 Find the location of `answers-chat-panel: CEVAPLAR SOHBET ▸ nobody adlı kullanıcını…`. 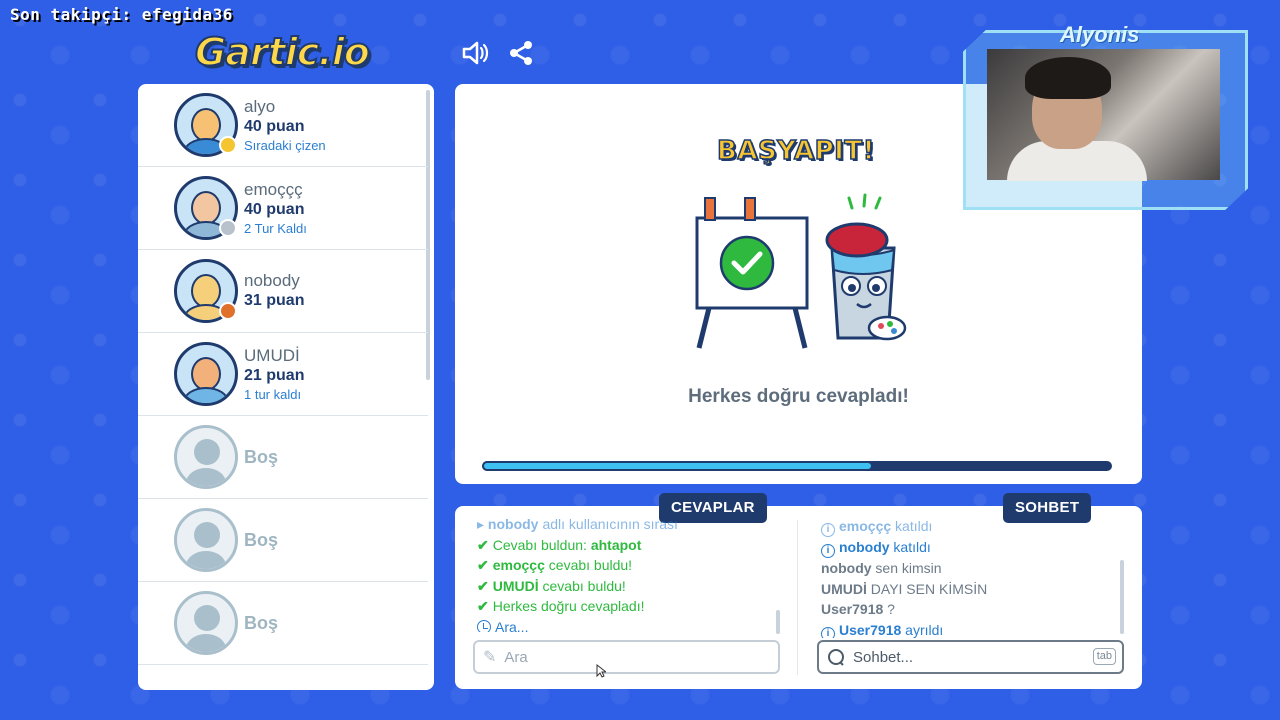

answers-chat-panel: CEVAPLAR SOHBET ▸ nobody adlı kullanıcını… is located at coordinates (798, 591).